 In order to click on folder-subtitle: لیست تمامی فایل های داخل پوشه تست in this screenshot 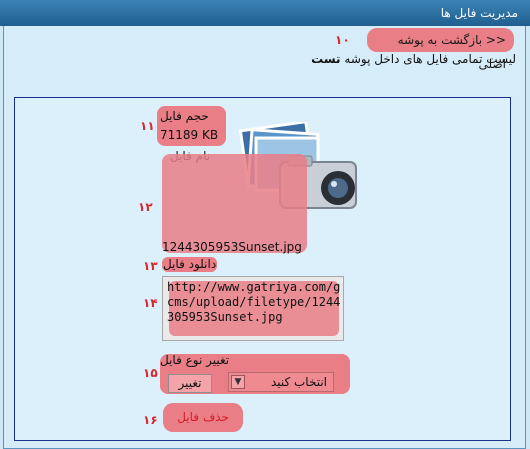, I will do `click(413, 59)`.